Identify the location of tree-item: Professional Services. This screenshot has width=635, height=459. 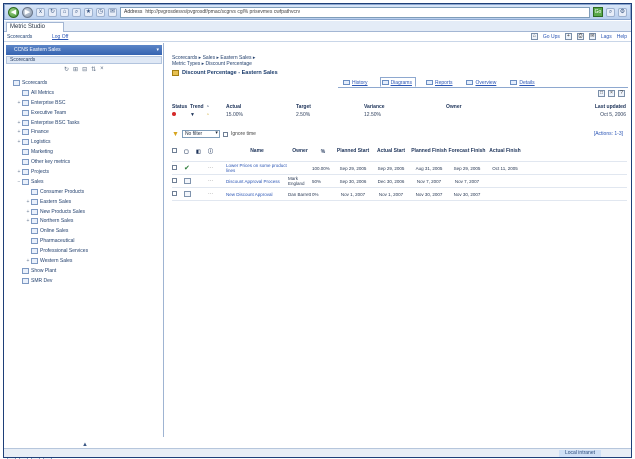
(85, 251).